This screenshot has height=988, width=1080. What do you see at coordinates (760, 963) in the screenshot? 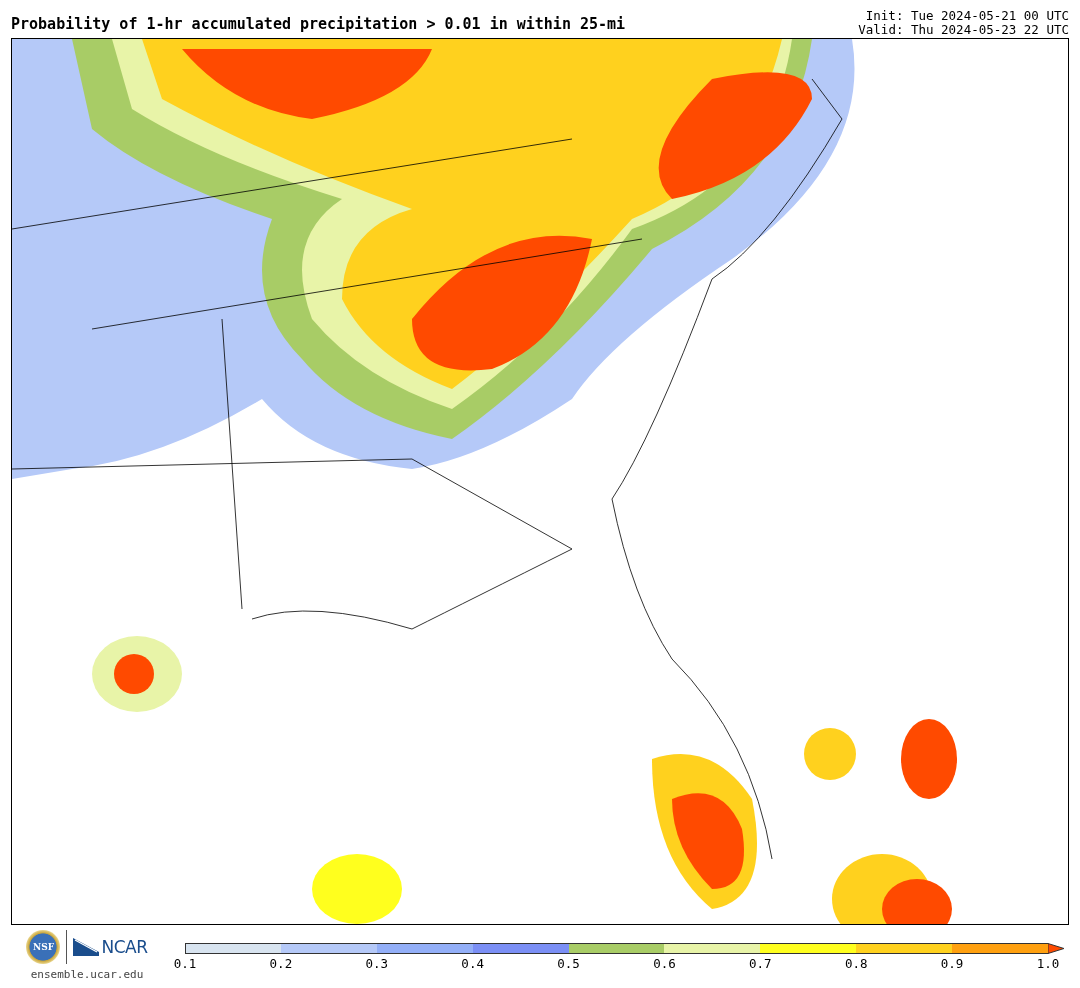
I see `colorbar-tick-label: 0.7` at bounding box center [760, 963].